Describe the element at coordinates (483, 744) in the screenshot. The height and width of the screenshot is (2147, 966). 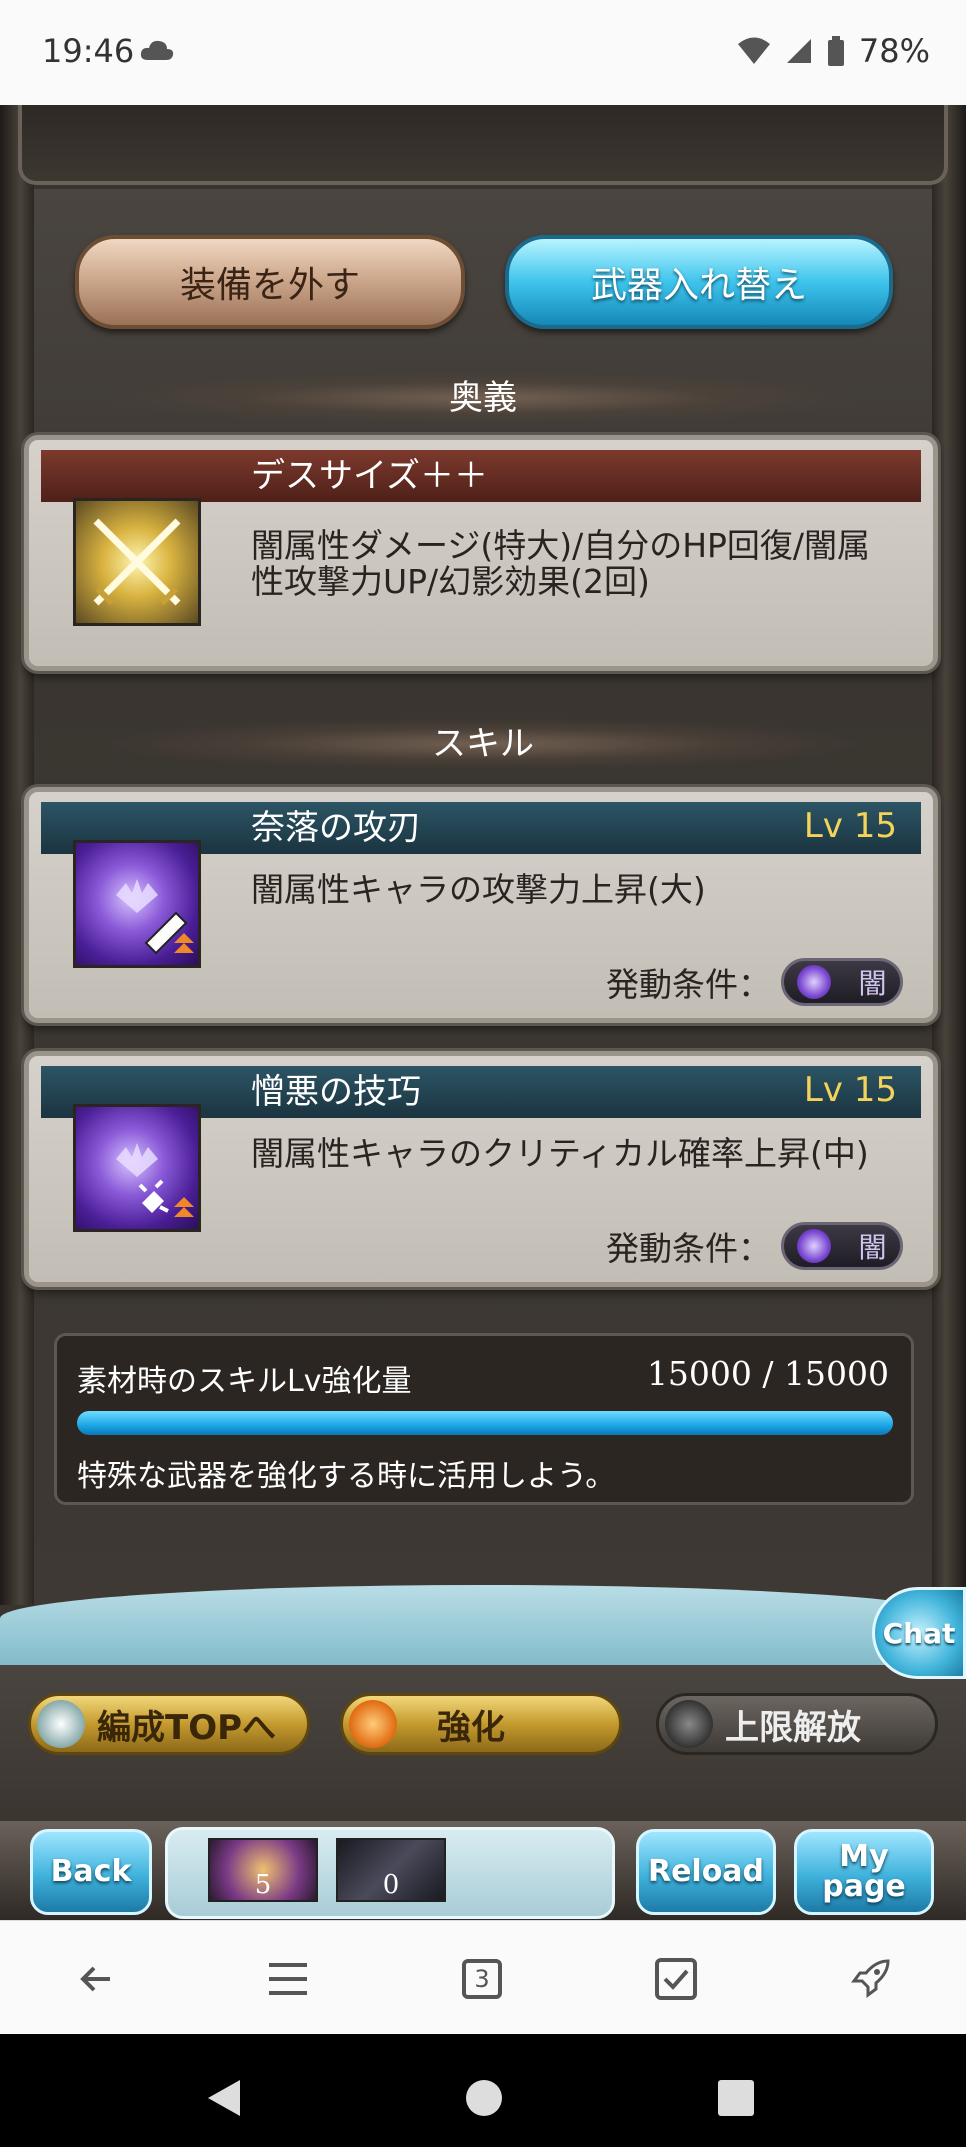
I see `skill-section-title: スキル` at that location.